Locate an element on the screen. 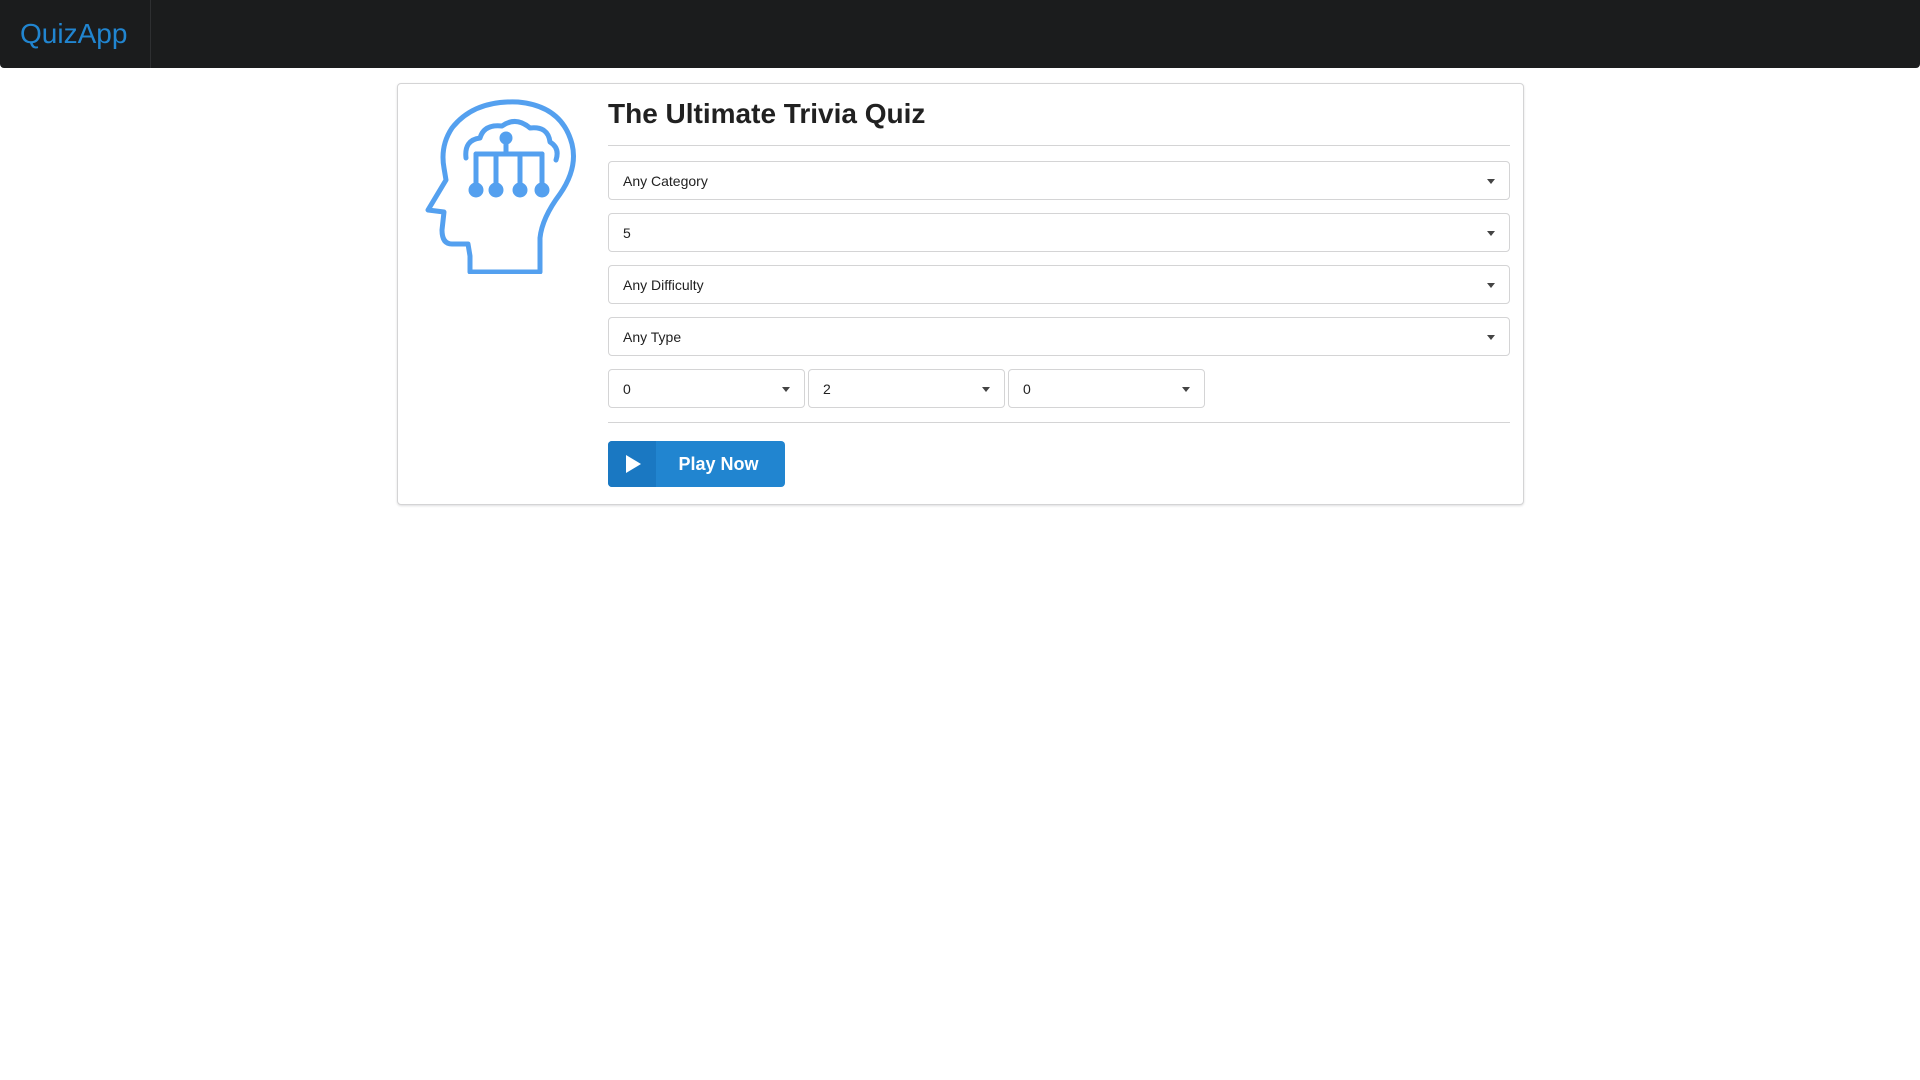 This screenshot has width=1920, height=1080. type-selected-value: Any Type is located at coordinates (652, 336).